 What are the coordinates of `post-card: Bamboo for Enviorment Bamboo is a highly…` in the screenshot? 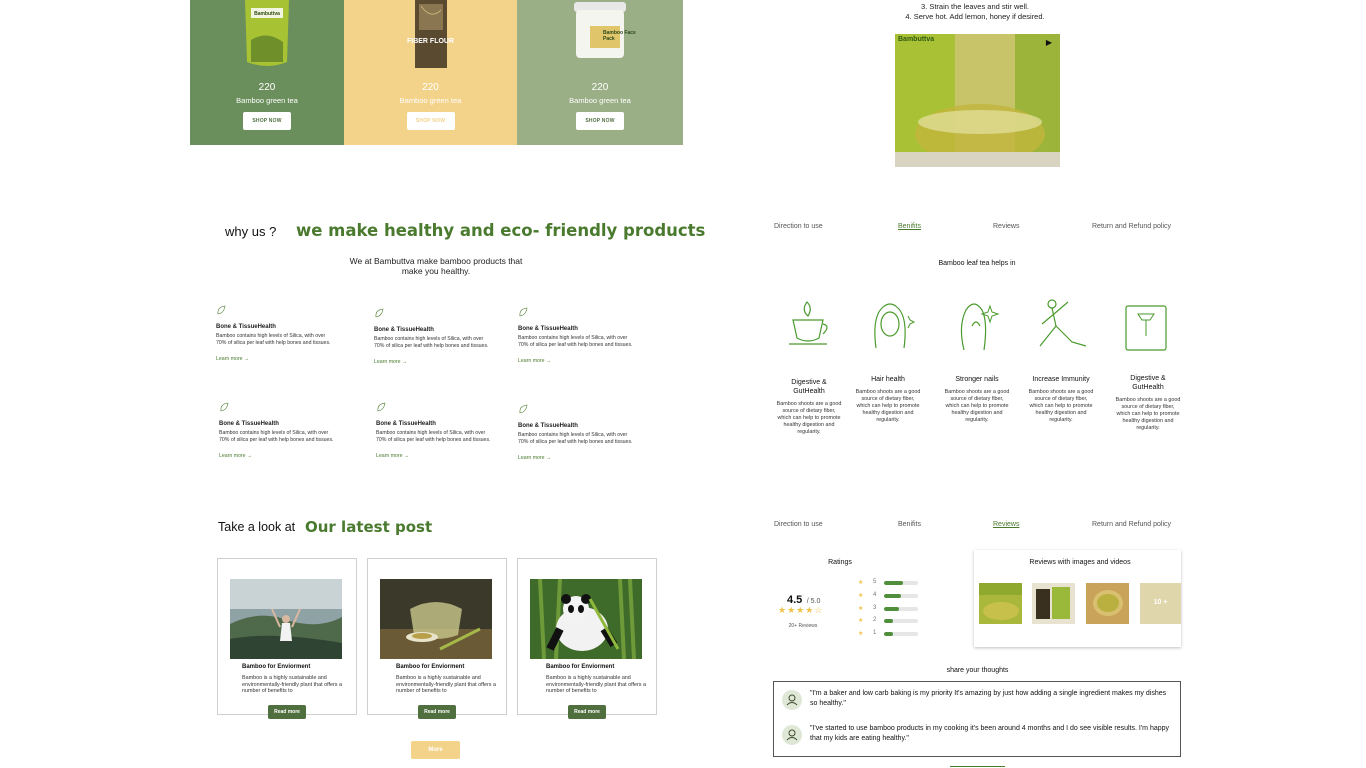 It's located at (437, 638).